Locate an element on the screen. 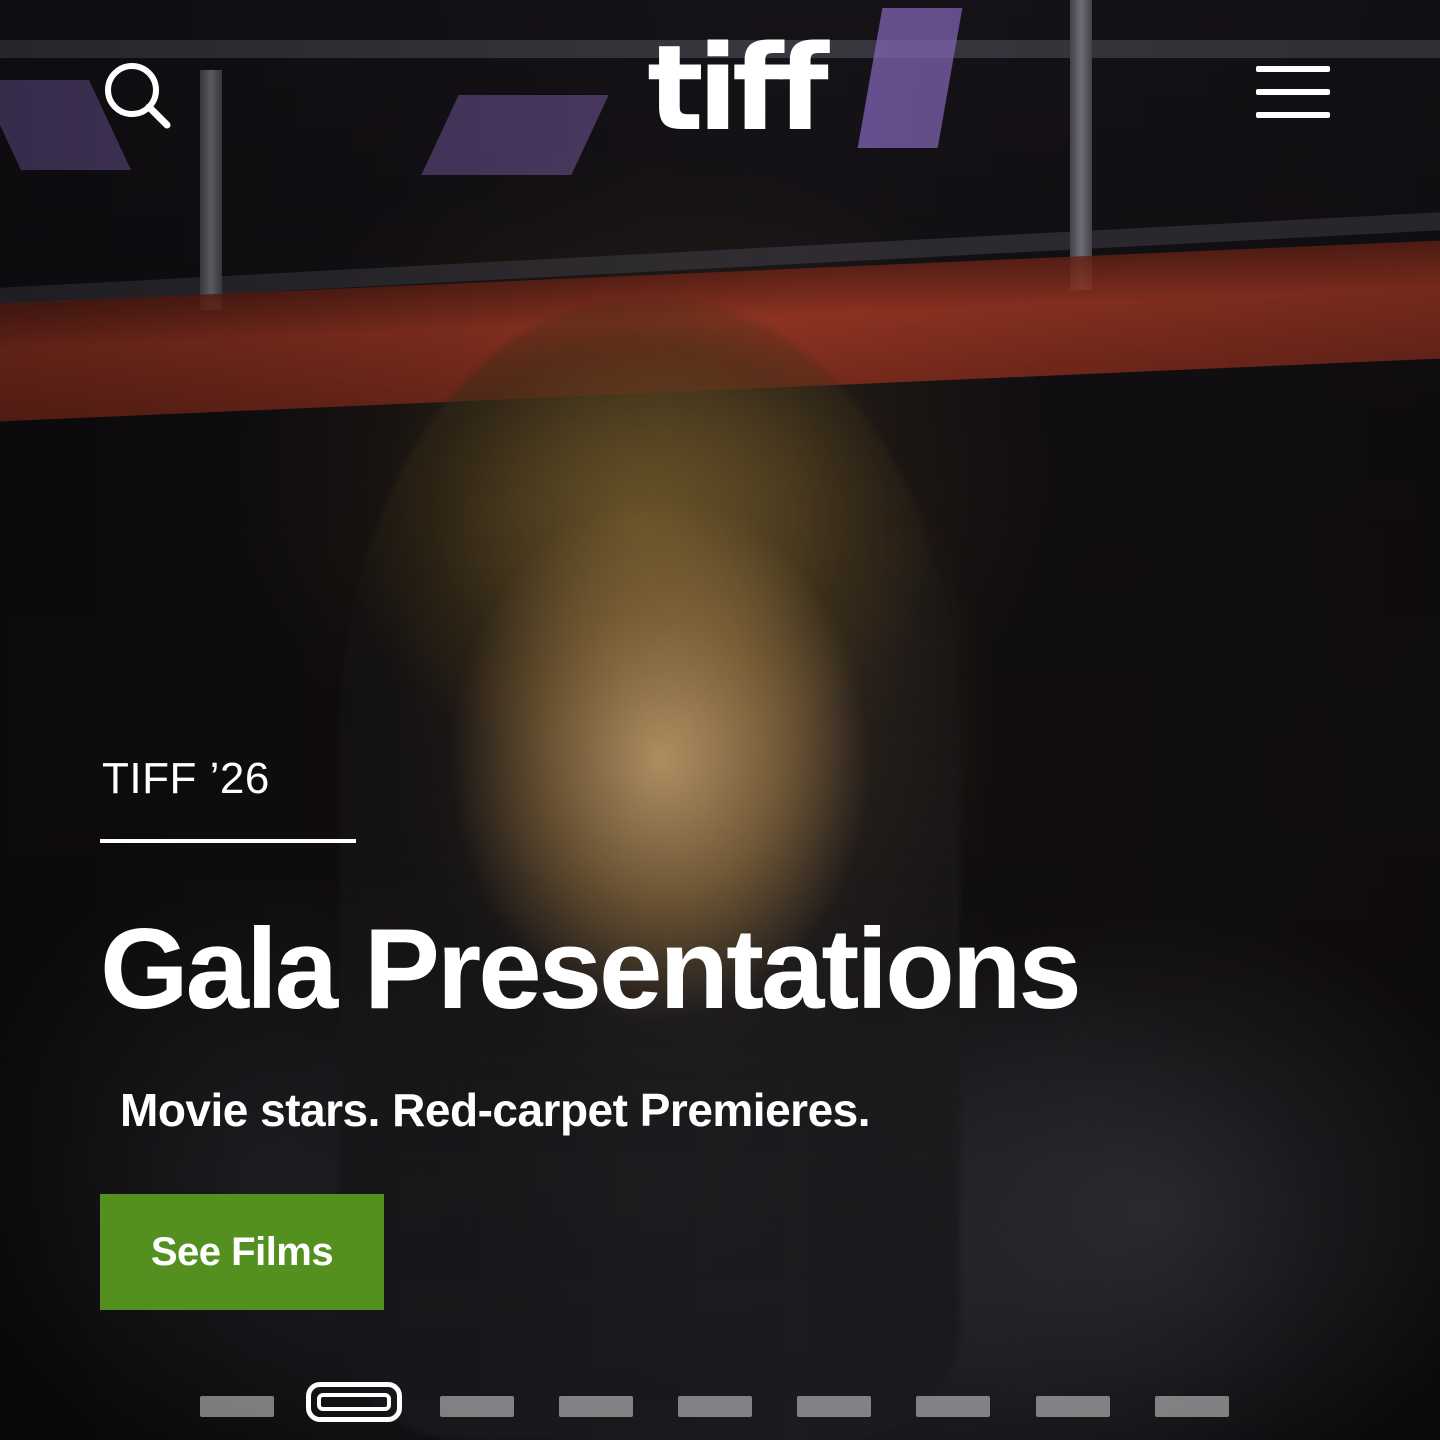  menu-button is located at coordinates (1292, 92).